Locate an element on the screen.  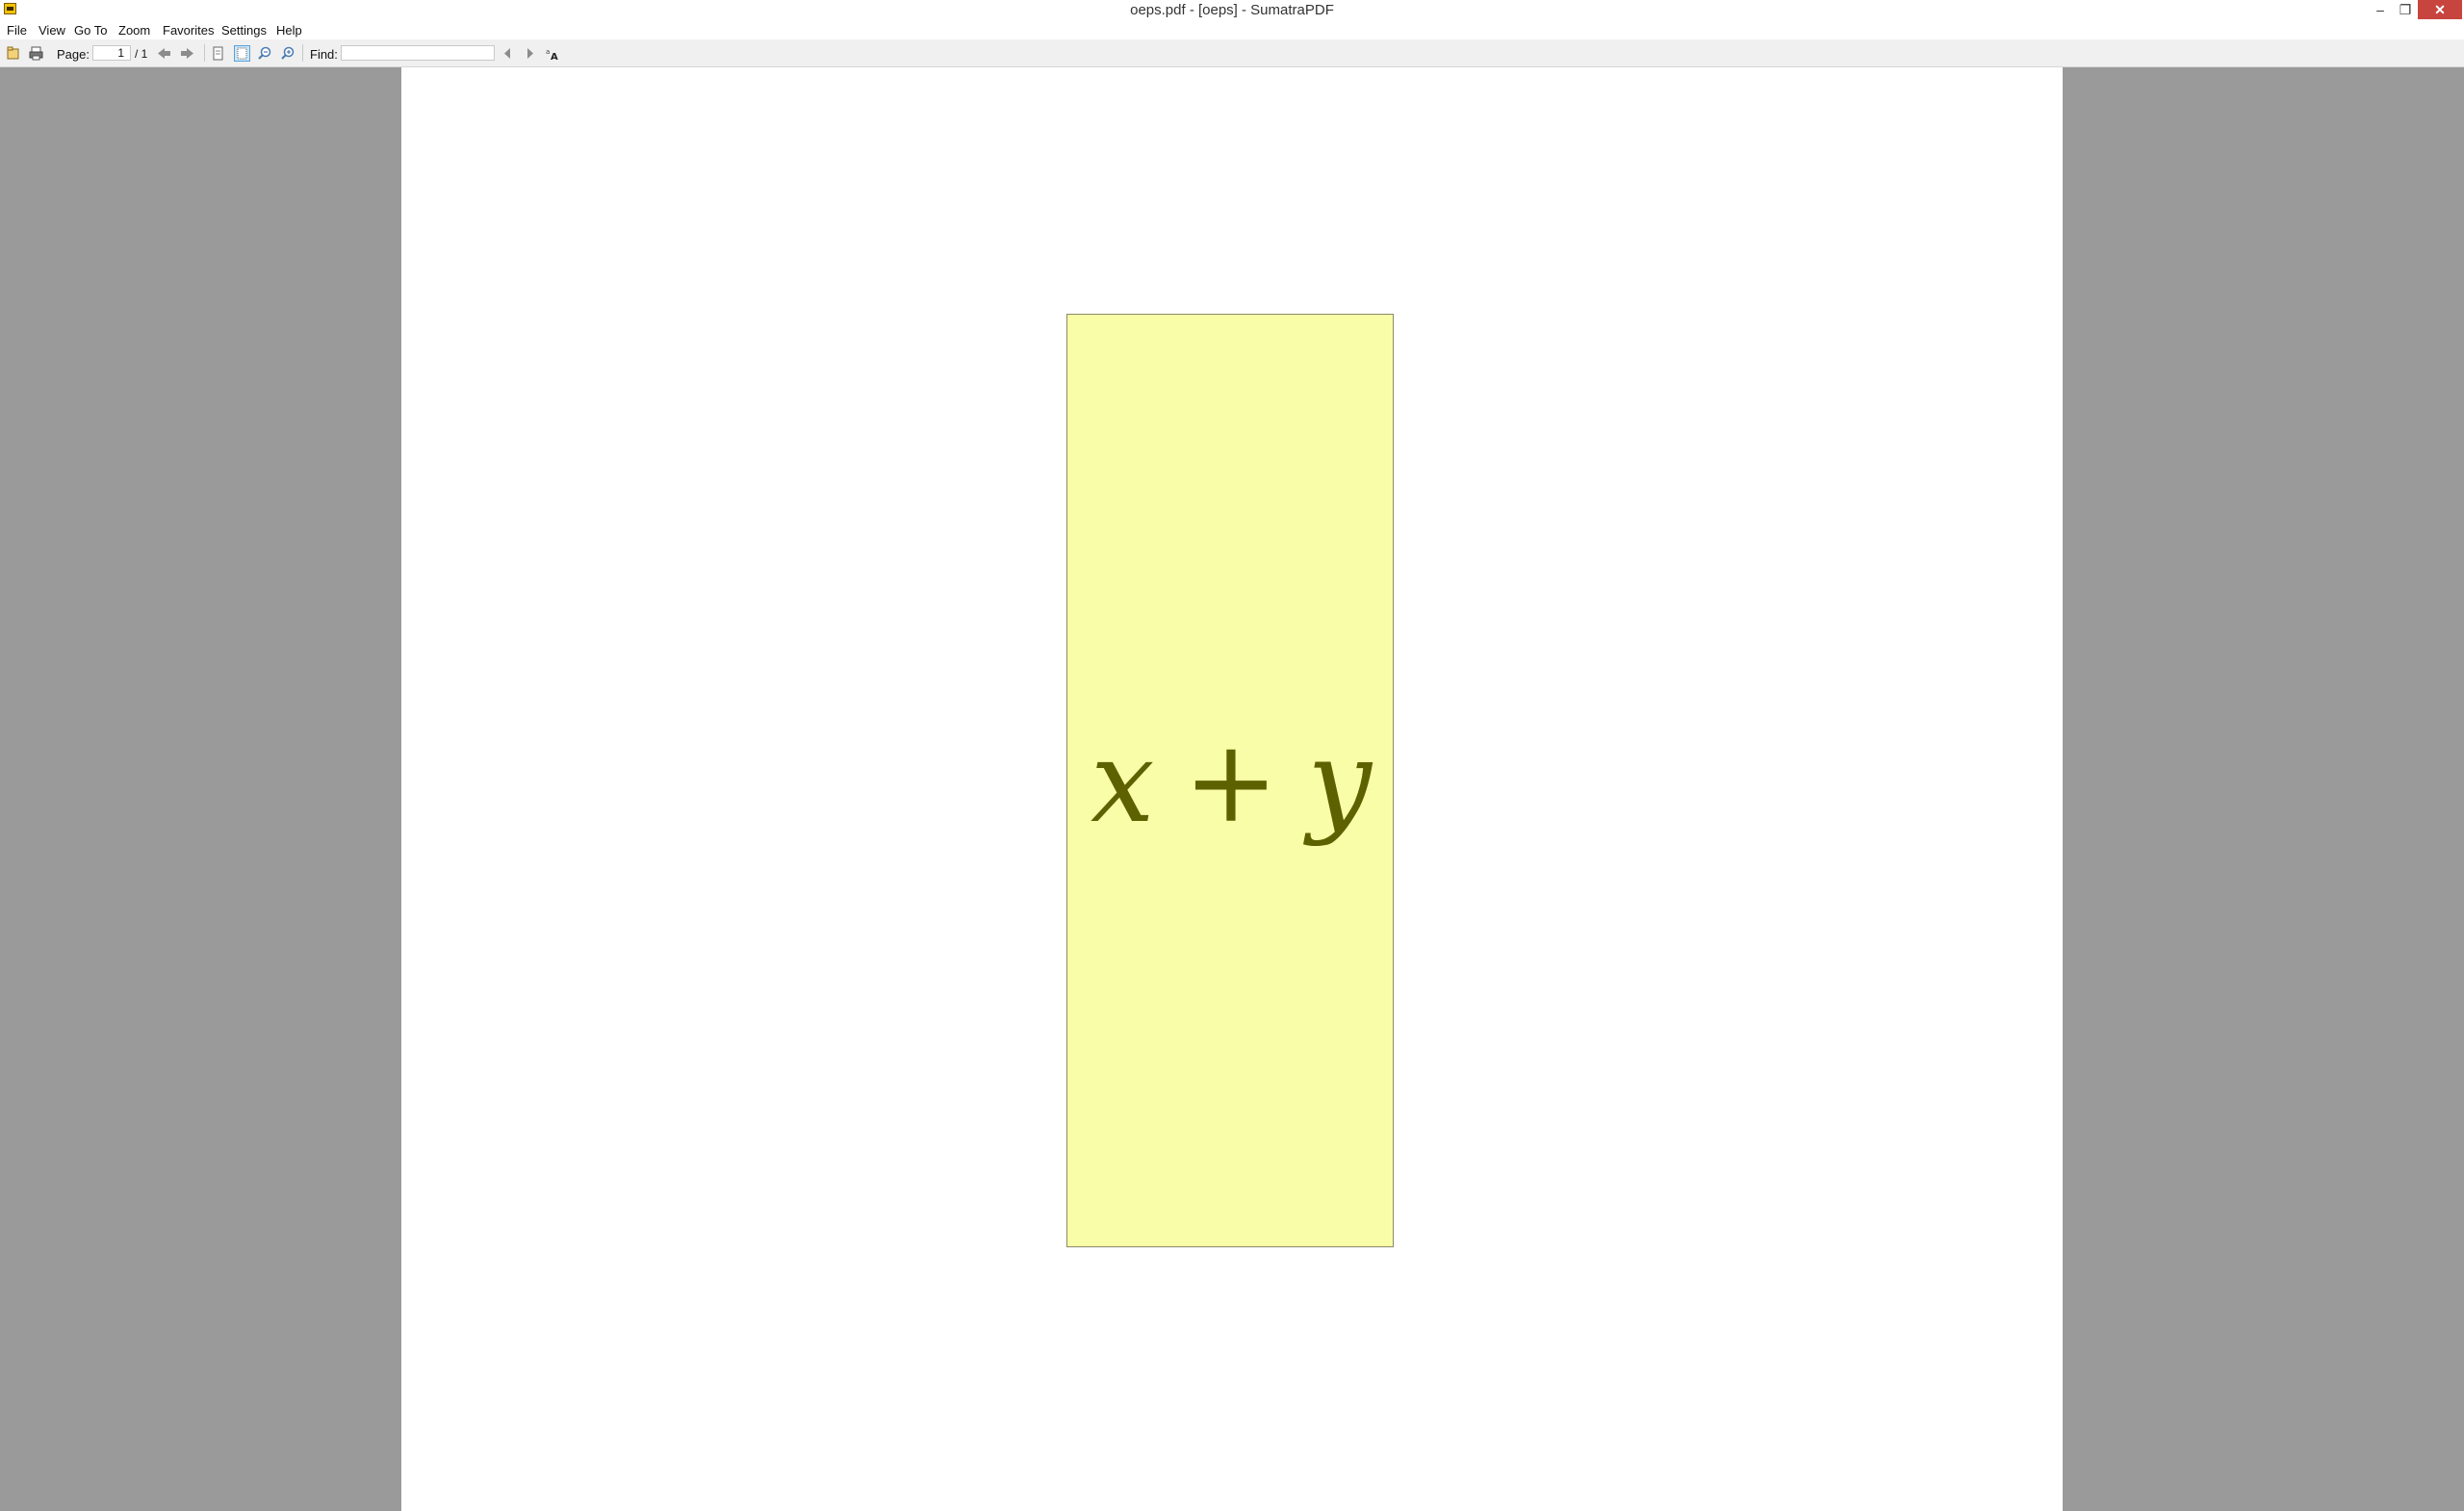
fit-width-icon is located at coordinates (242, 53).